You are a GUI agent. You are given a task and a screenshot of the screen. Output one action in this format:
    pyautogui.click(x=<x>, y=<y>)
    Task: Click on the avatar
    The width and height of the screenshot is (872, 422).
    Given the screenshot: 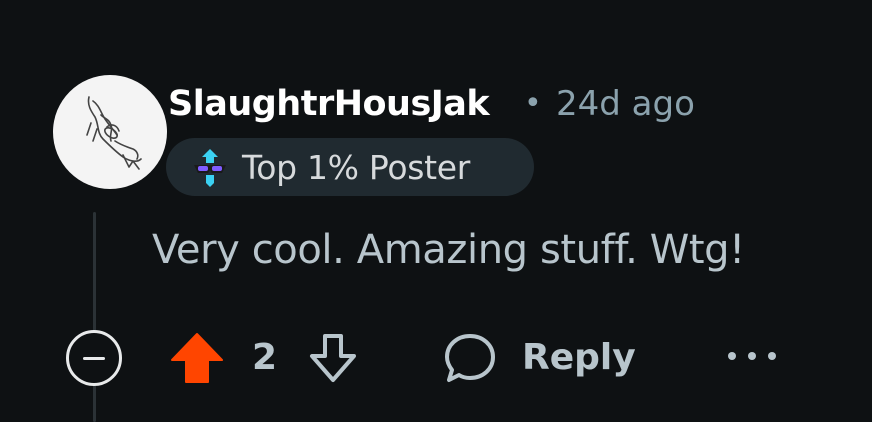 What is the action you would take?
    pyautogui.click(x=110, y=132)
    